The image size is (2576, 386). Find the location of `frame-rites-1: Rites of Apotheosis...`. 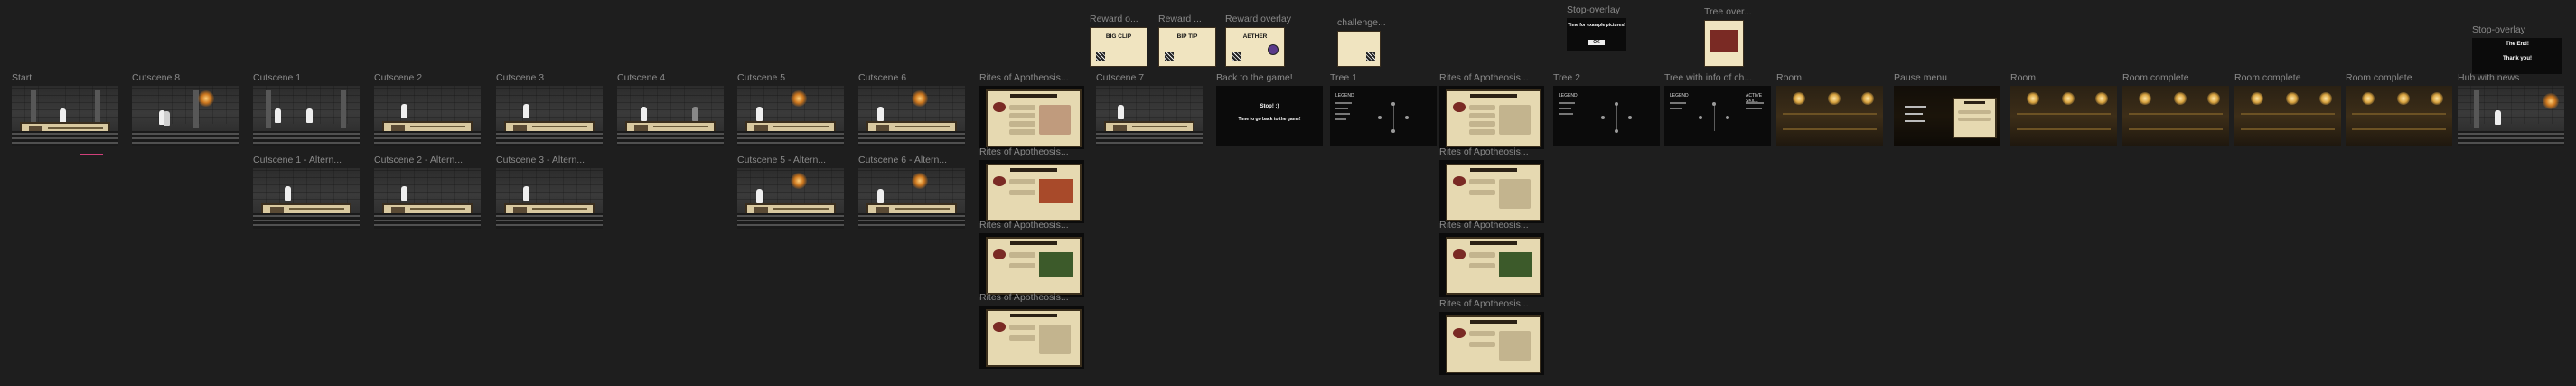

frame-rites-1: Rites of Apotheosis... is located at coordinates (1031, 110).